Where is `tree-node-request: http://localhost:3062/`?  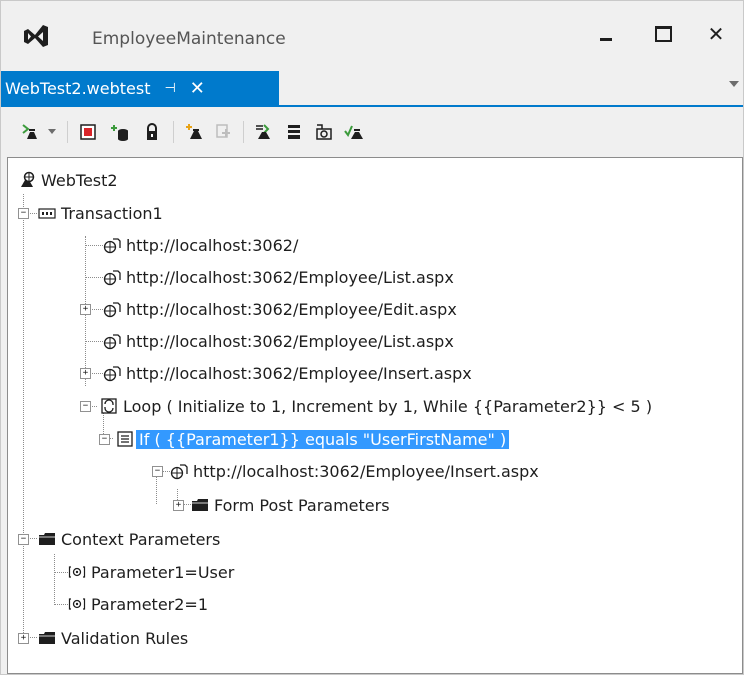
tree-node-request: http://localhost:3062/ is located at coordinates (200, 245).